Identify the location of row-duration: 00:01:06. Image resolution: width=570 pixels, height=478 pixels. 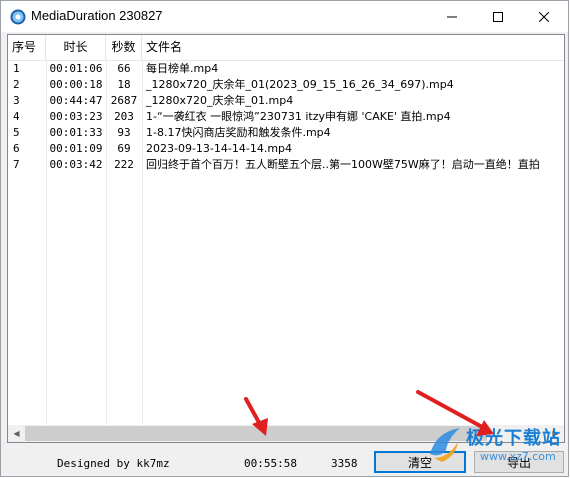
(76, 68).